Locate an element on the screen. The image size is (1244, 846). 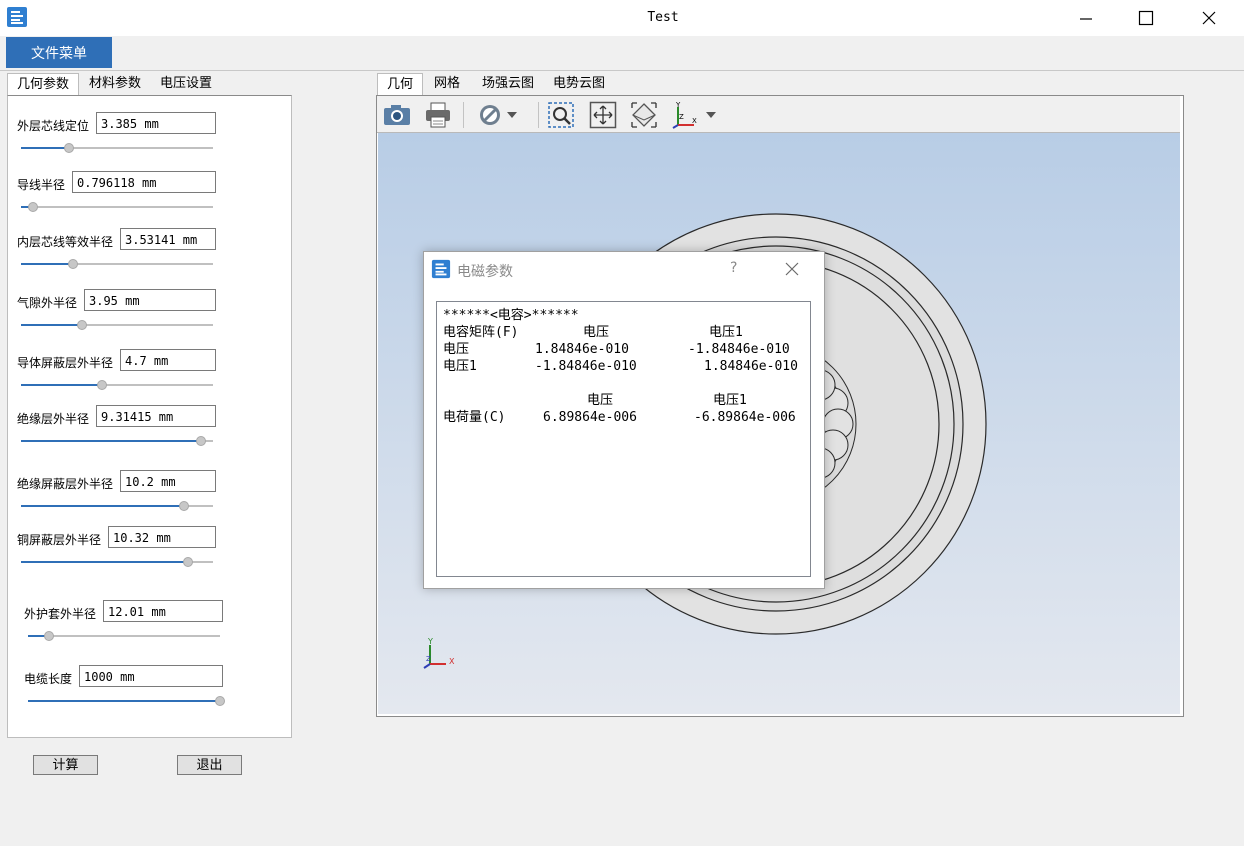
cap-col-voltage1: 电压1 is located at coordinates (726, 332).